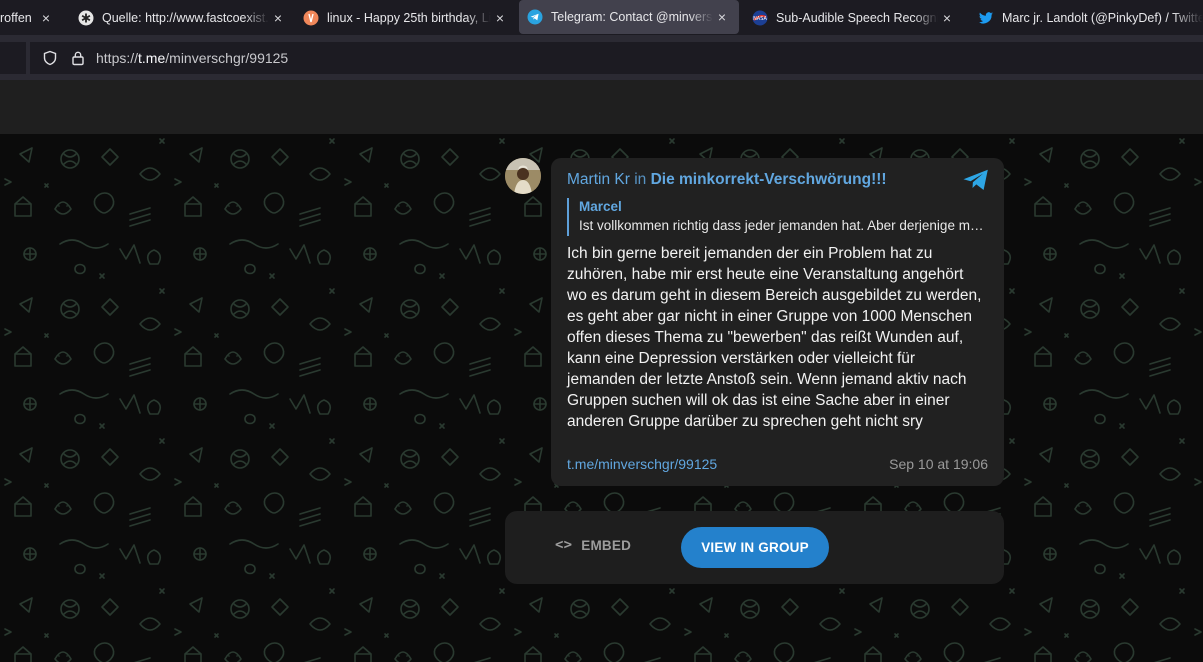 Image resolution: width=1203 pixels, height=662 pixels. I want to click on actions-panel: <> EMBED VIEW IN GROUP, so click(754, 547).